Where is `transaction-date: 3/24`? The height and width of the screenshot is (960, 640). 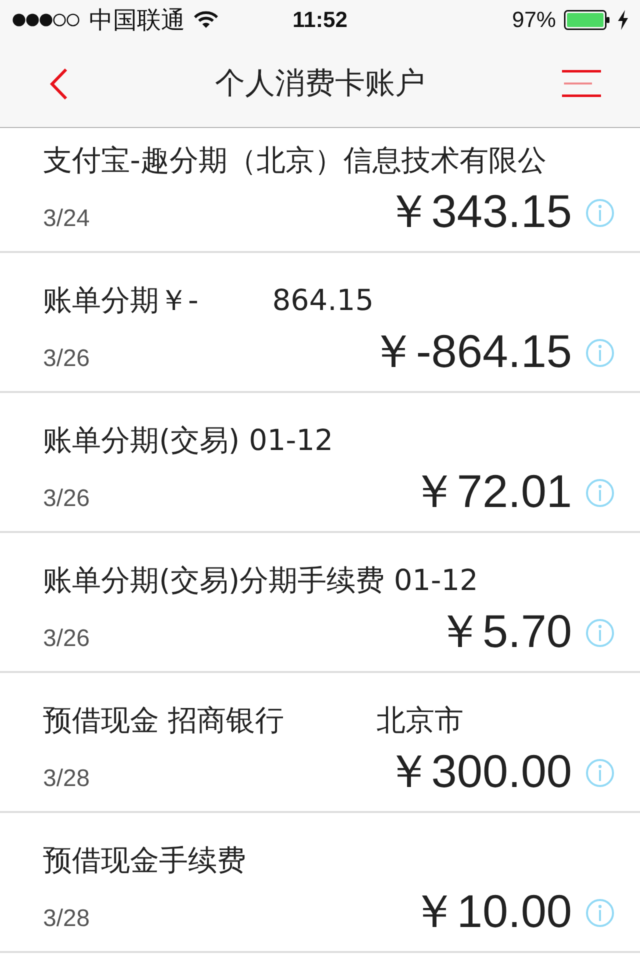
transaction-date: 3/24 is located at coordinates (66, 218).